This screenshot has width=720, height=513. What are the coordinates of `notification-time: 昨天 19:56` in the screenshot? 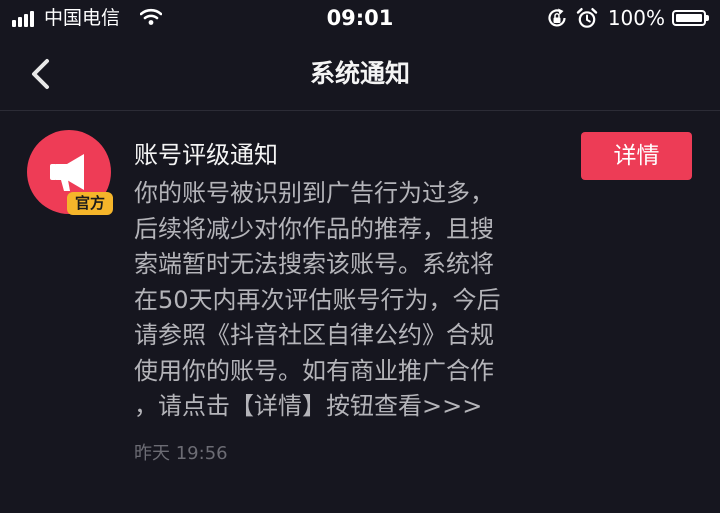 It's located at (181, 453).